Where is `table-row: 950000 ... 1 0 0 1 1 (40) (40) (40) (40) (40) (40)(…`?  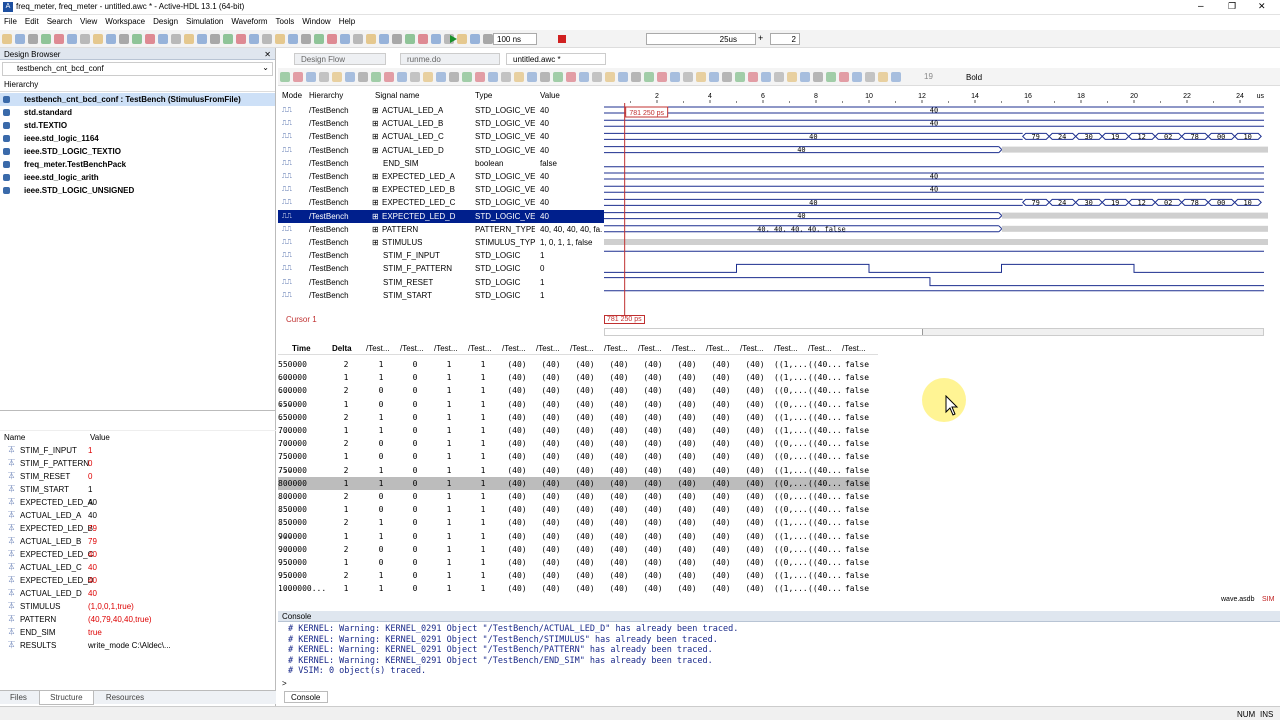
table-row: 950000 ... 1 0 0 1 1 (40) (40) (40) (40) (40) (40)(… is located at coordinates (574, 568).